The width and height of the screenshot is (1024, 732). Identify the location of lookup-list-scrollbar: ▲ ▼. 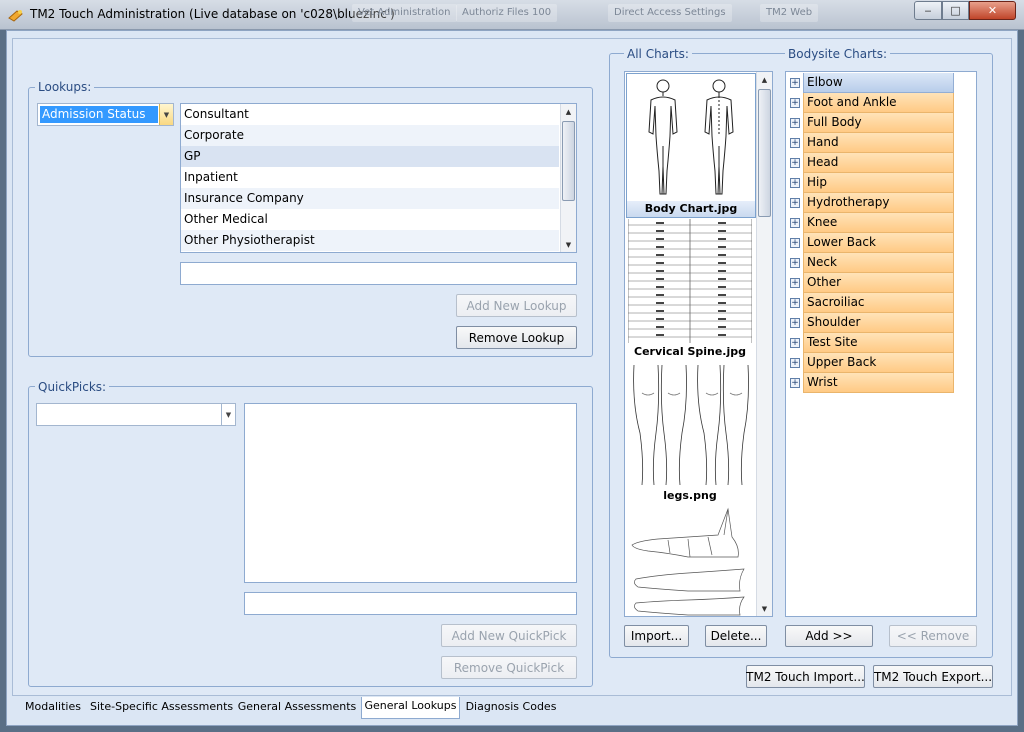
(568, 178).